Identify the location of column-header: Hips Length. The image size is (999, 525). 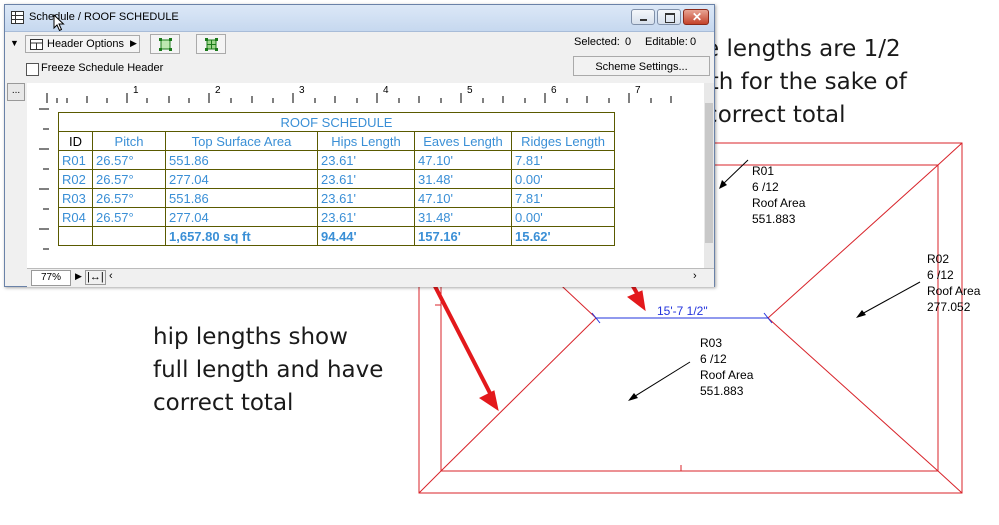
(366, 141).